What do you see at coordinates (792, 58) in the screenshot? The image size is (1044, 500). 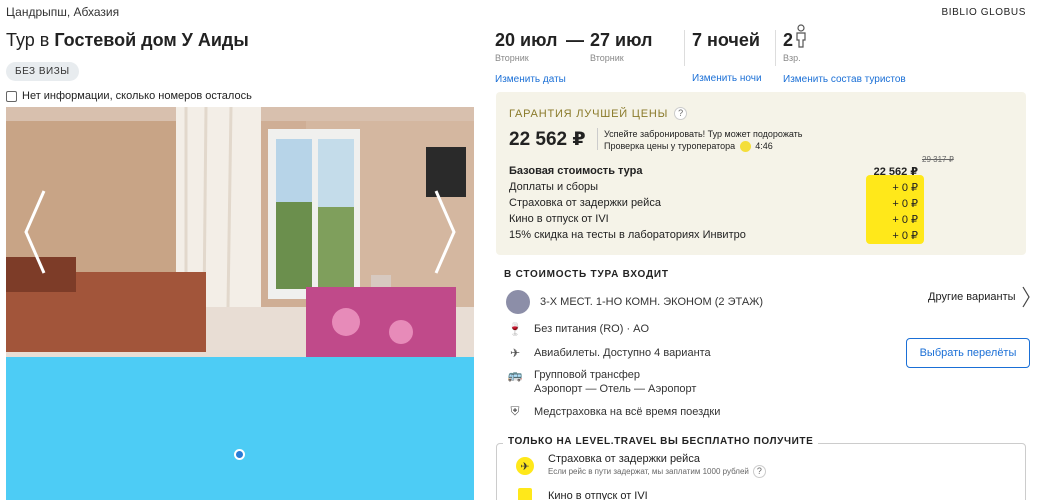 I see `tourists-label: Взр.` at bounding box center [792, 58].